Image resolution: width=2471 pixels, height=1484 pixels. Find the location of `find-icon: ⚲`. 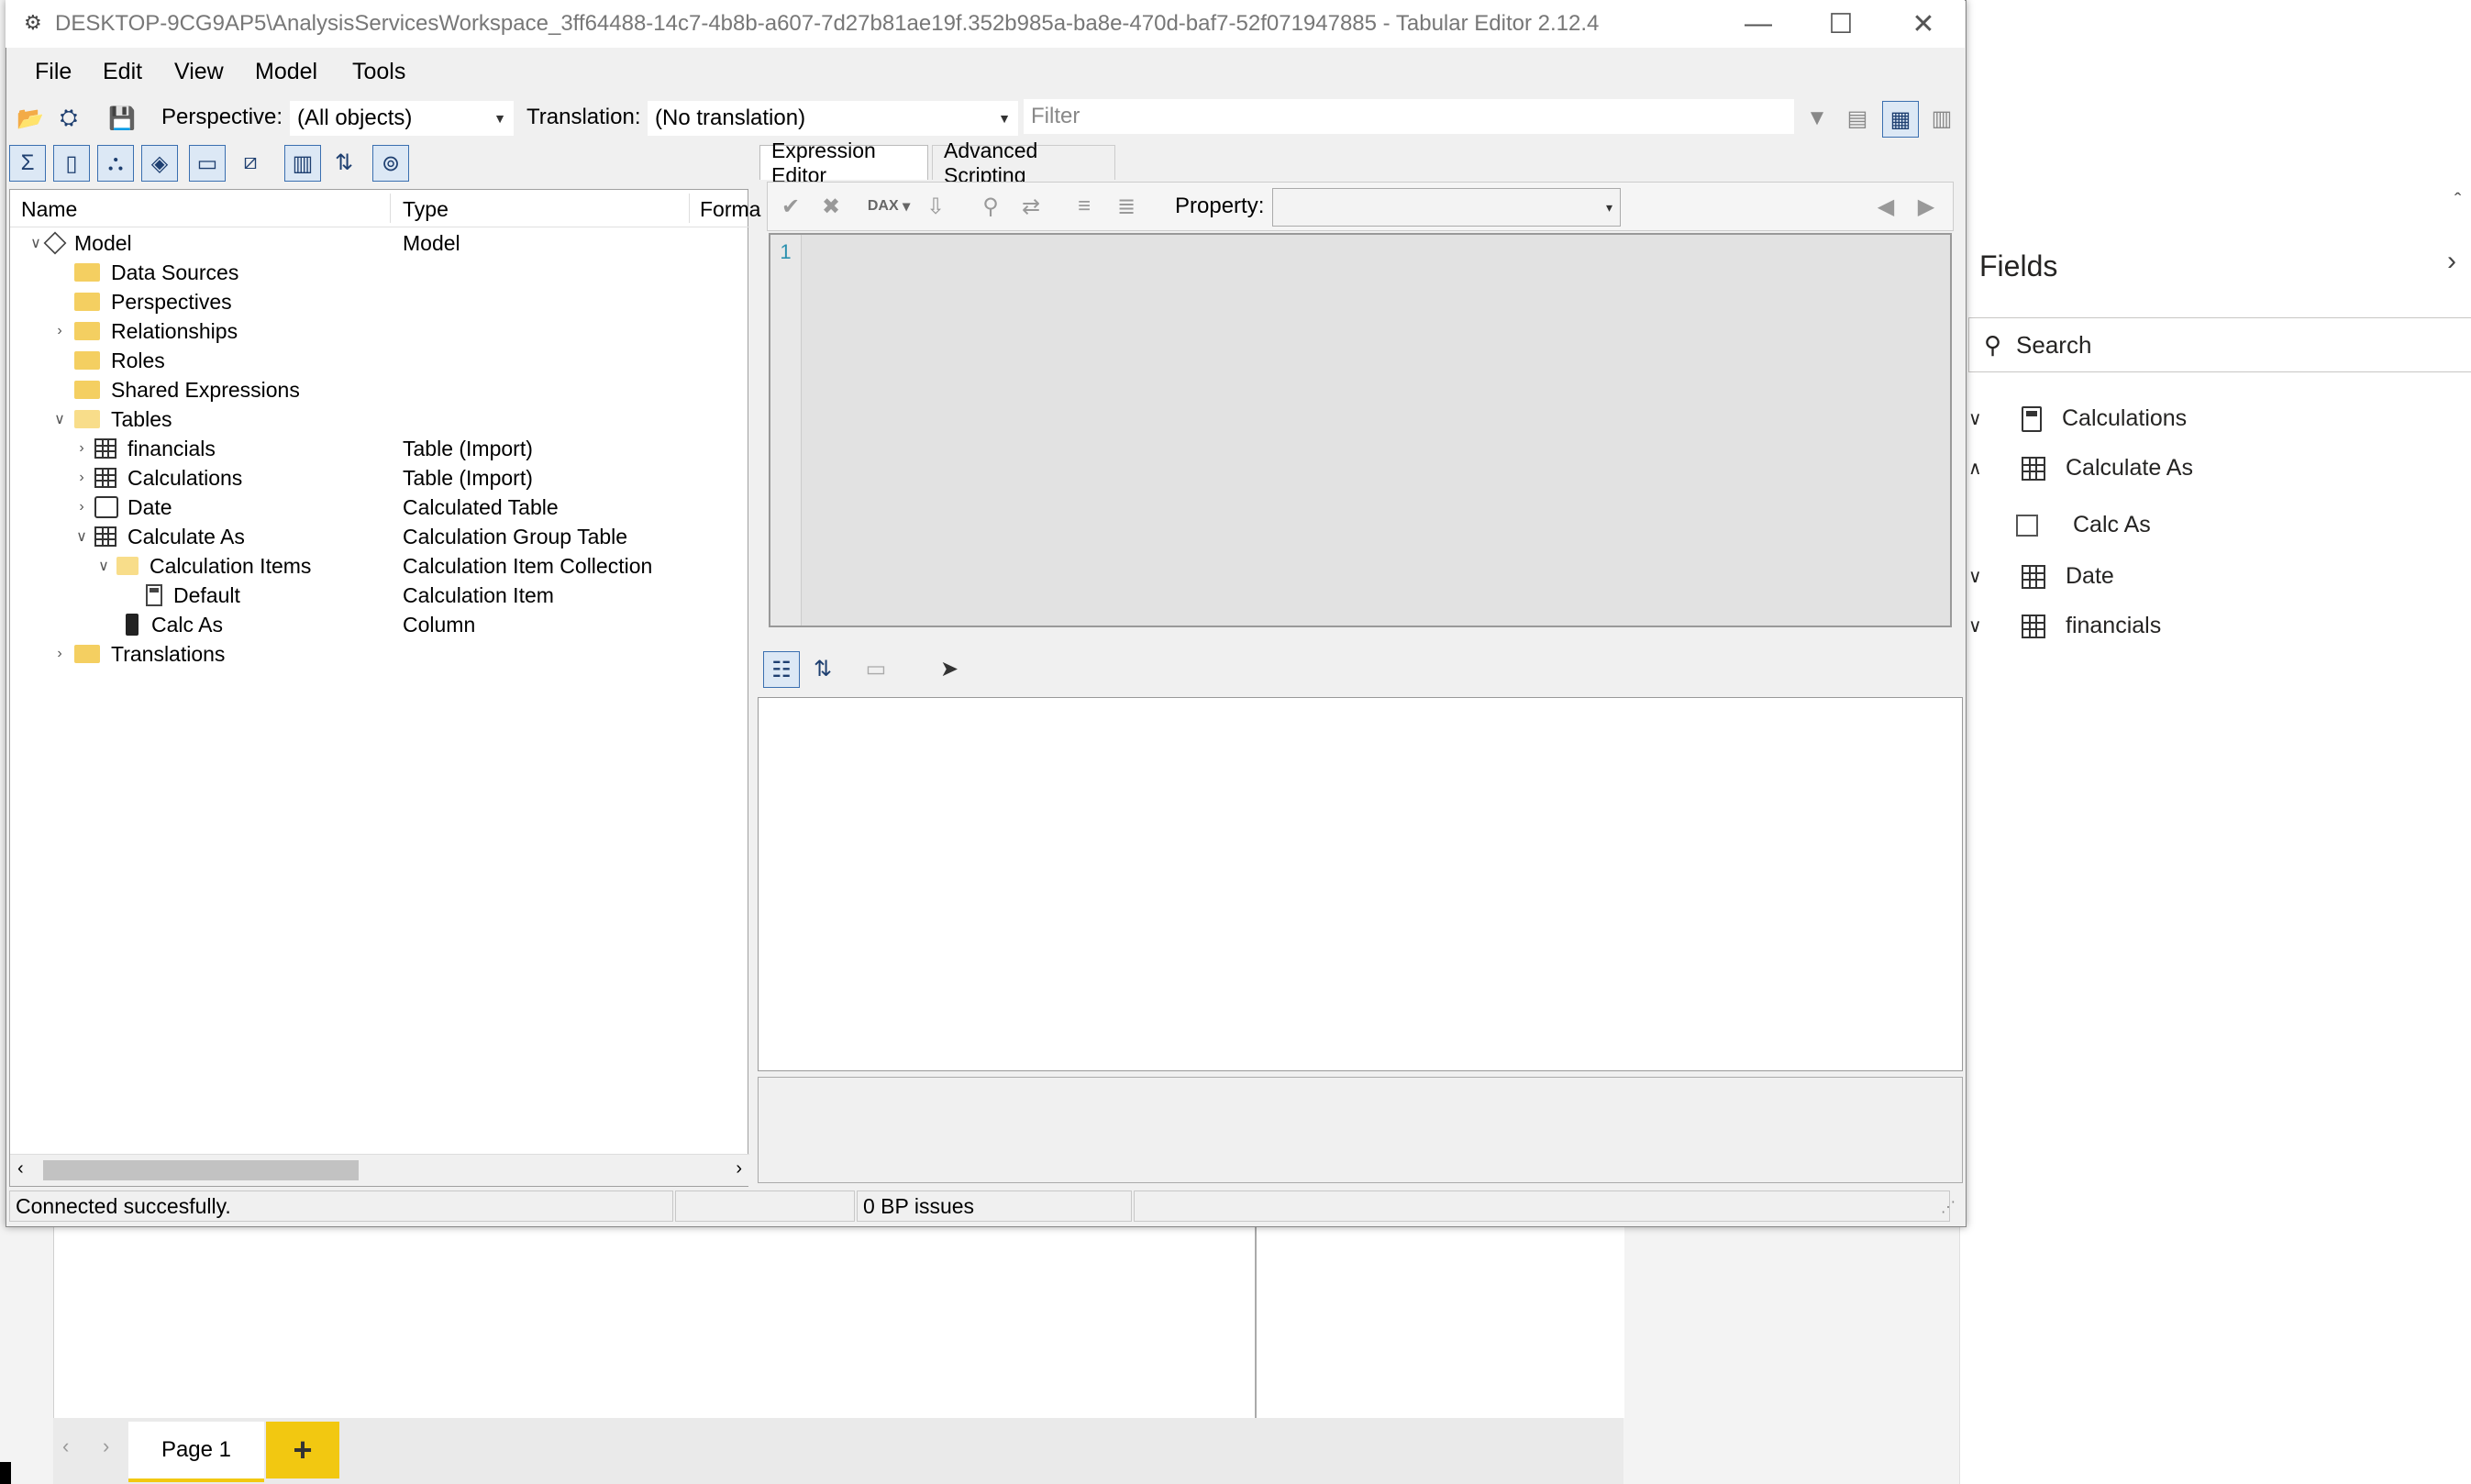

find-icon: ⚲ is located at coordinates (991, 206).